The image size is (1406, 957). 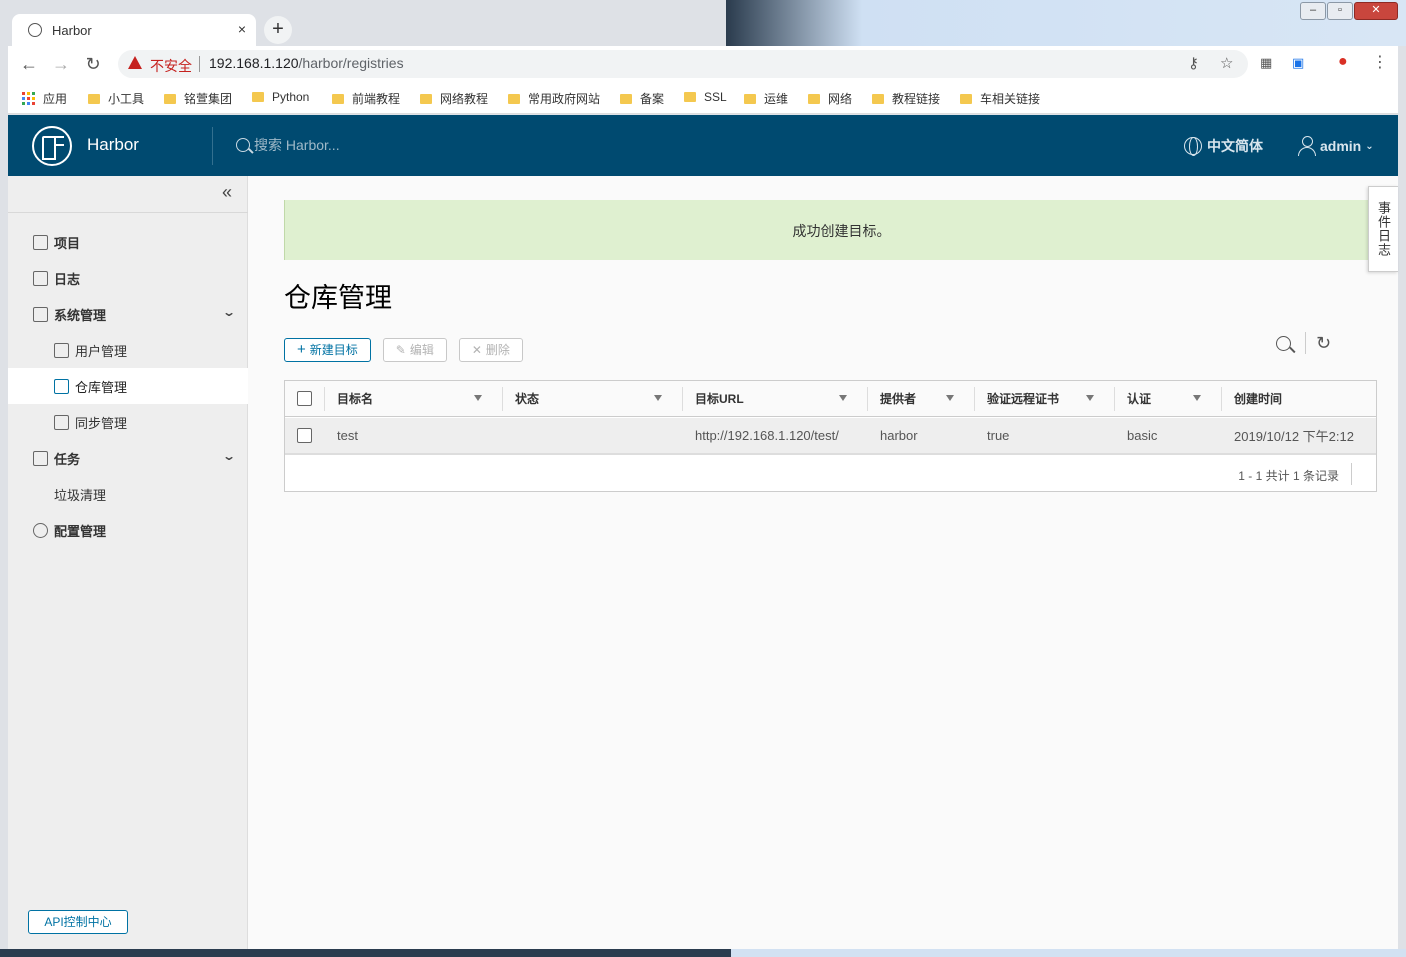 What do you see at coordinates (327, 350) in the screenshot?
I see `new-target-button: + 新建目标` at bounding box center [327, 350].